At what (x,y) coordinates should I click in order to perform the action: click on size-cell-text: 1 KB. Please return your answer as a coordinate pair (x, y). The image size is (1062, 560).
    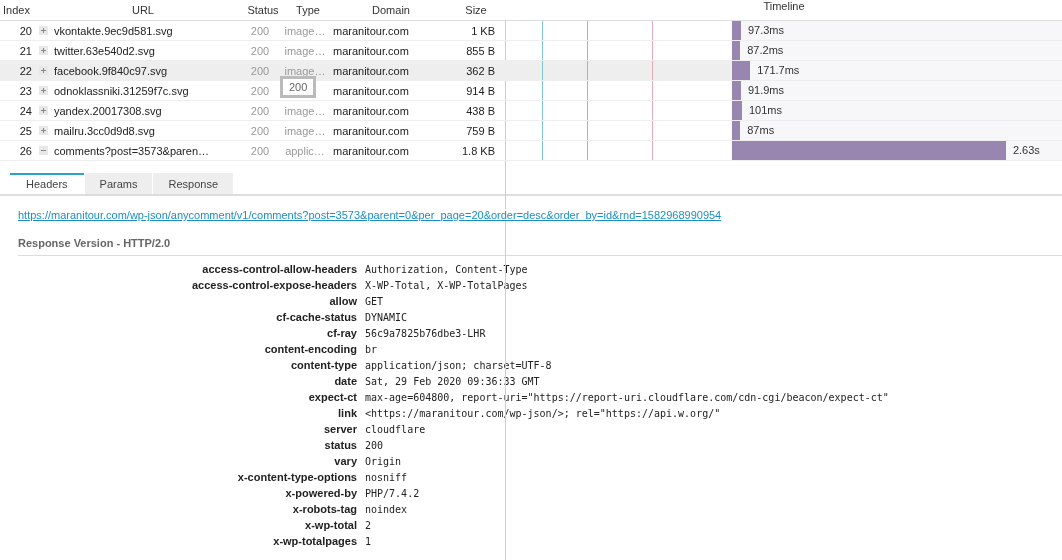
    Looking at the image, I should click on (483, 30).